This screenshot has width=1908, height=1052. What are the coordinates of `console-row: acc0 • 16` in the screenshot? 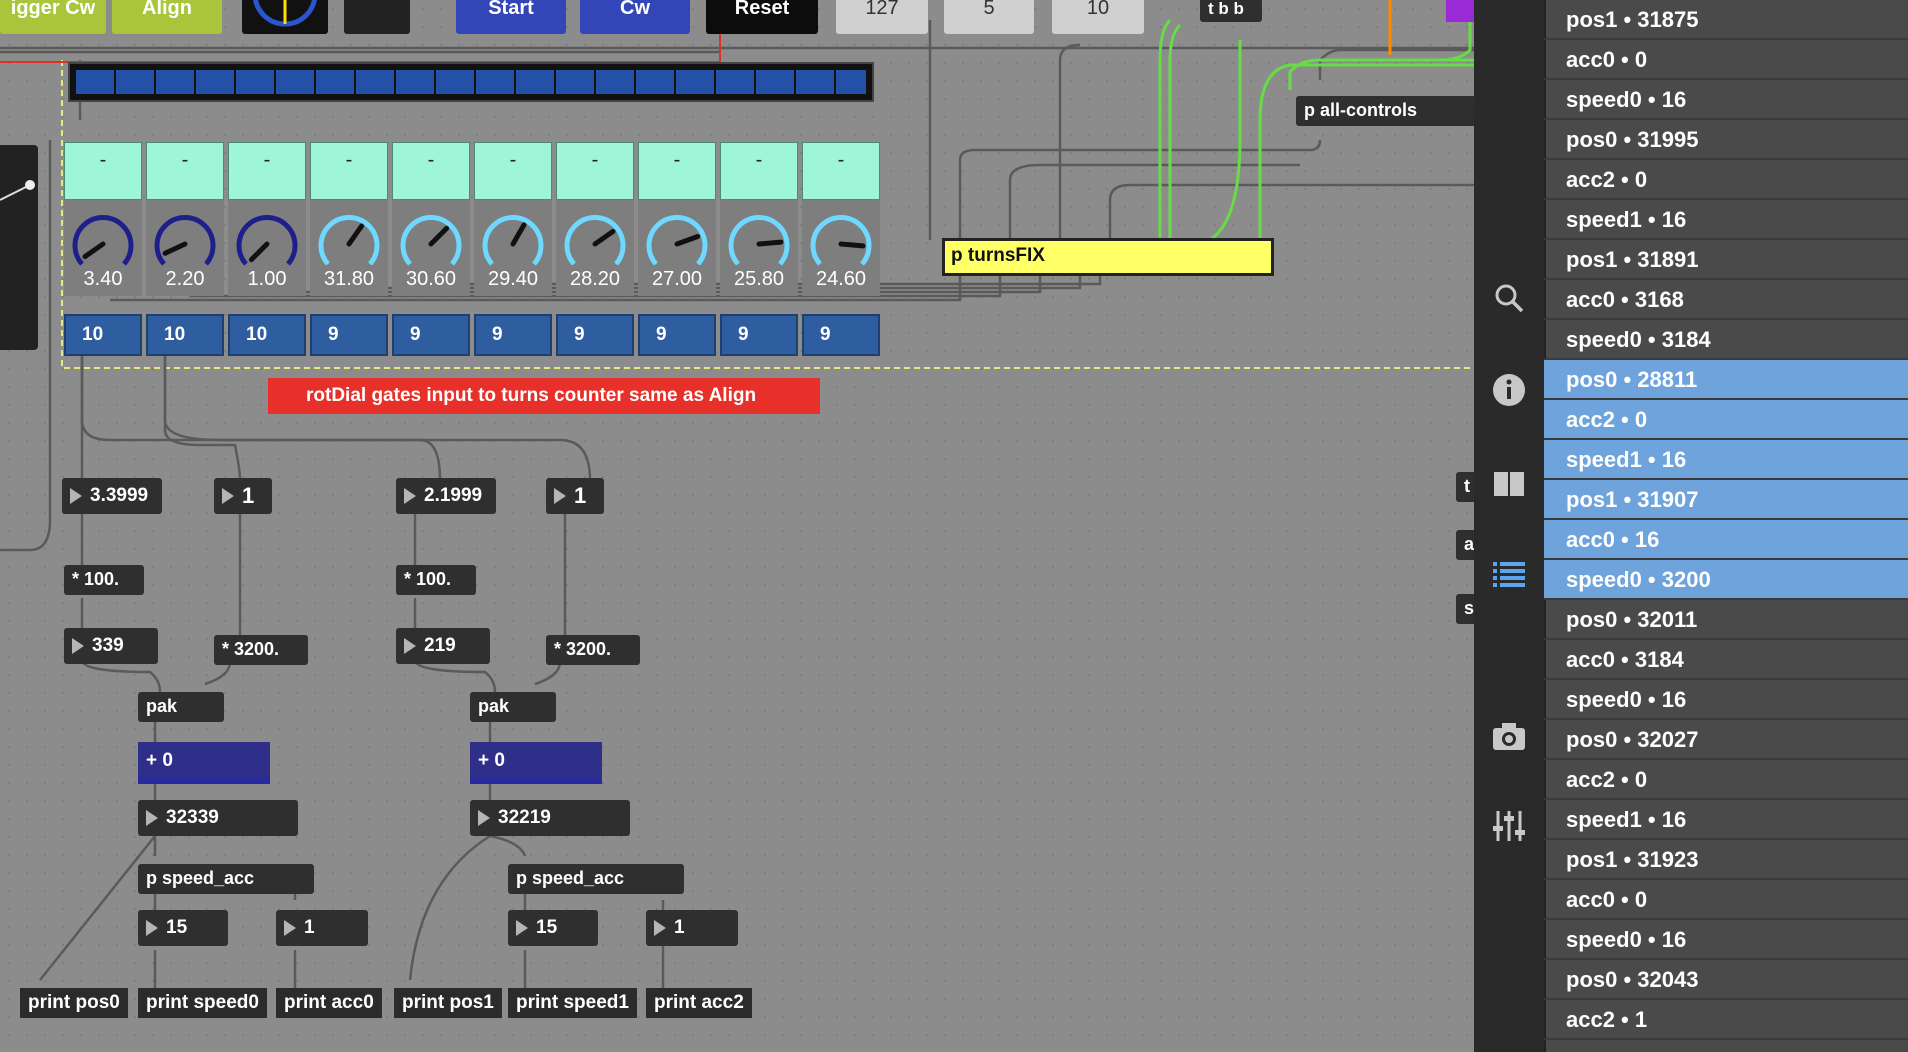 It's located at (1726, 540).